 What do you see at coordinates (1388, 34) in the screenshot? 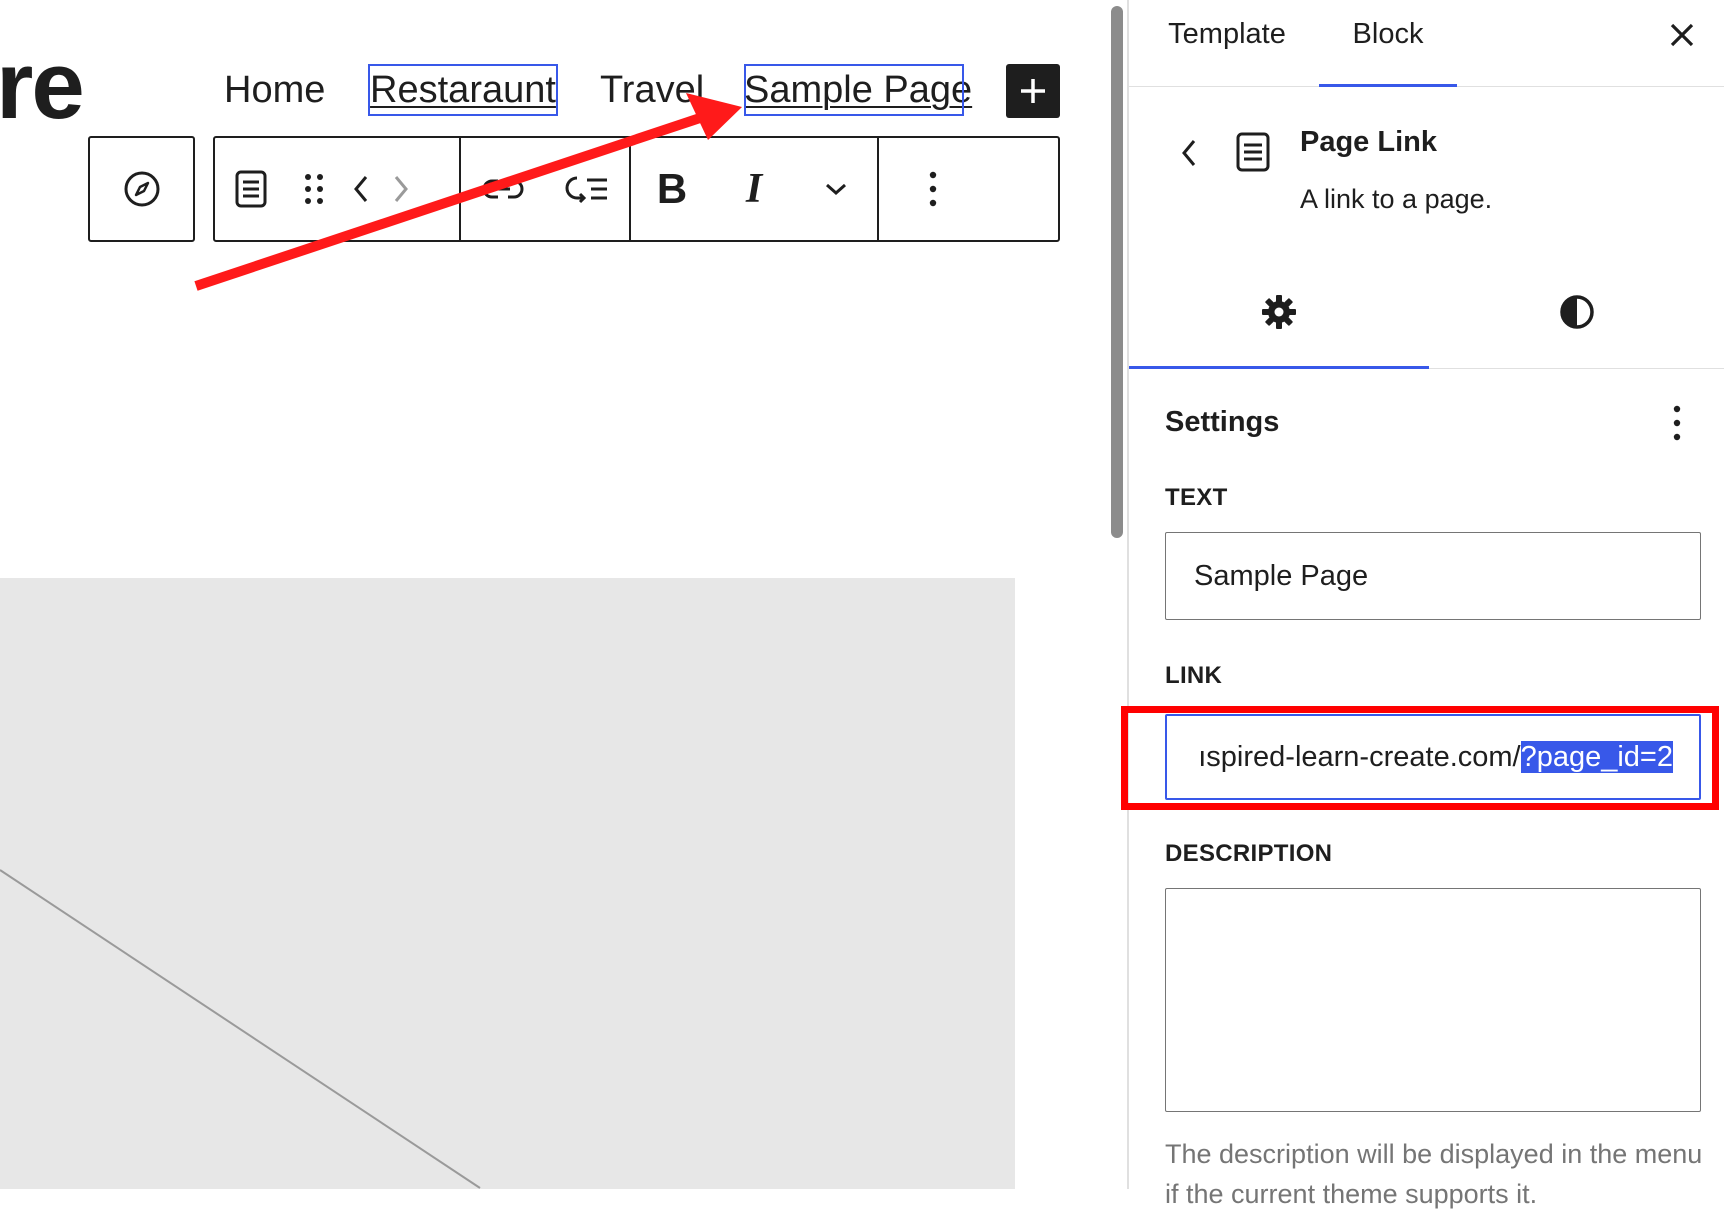
I see `tab-block-label: Block` at bounding box center [1388, 34].